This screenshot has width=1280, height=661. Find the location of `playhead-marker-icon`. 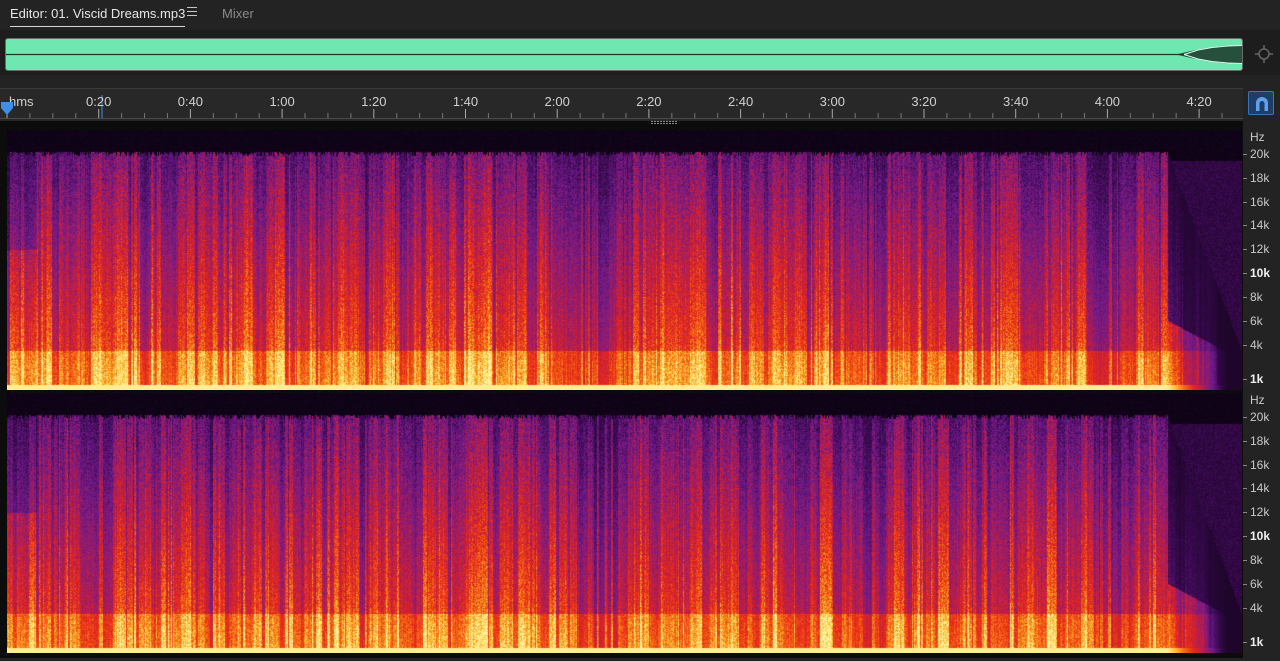

playhead-marker-icon is located at coordinates (7, 109).